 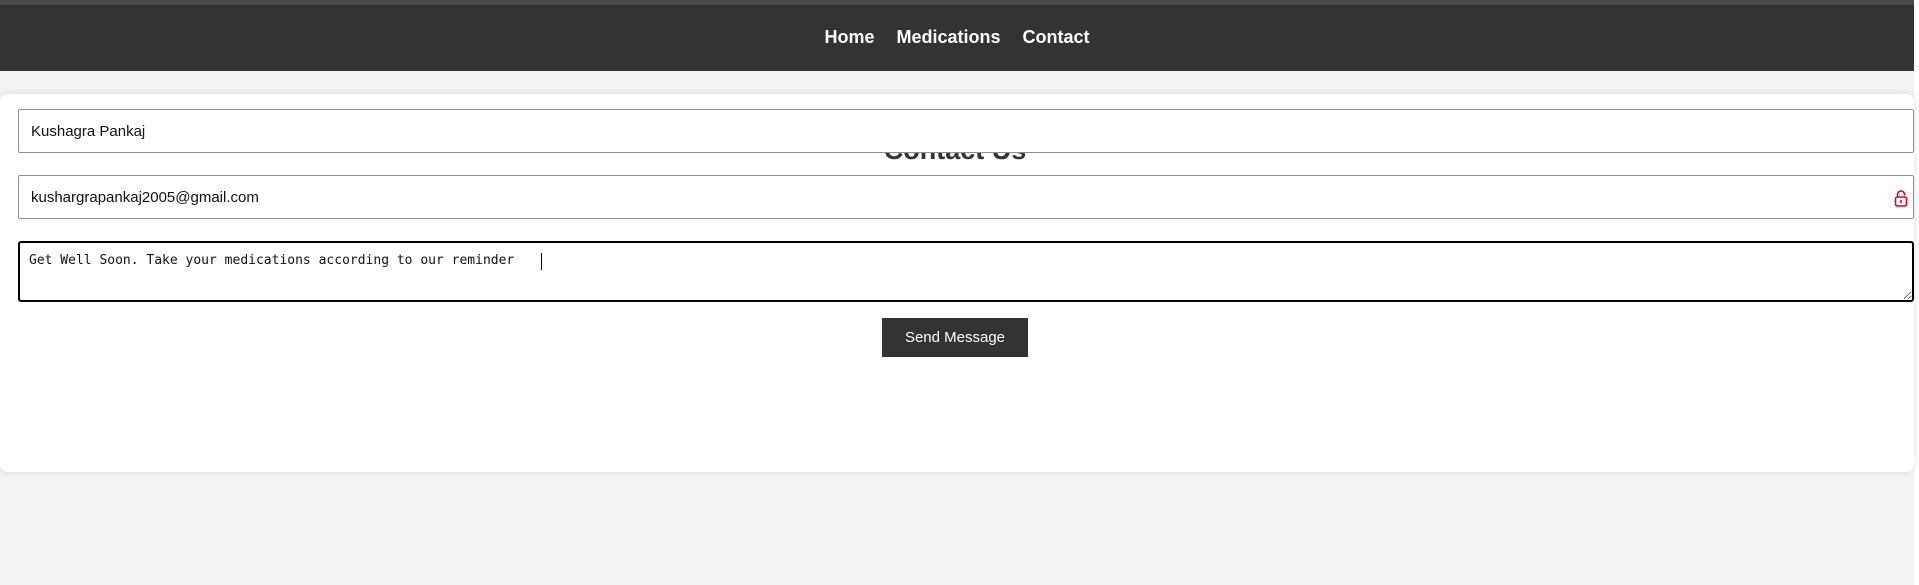 I want to click on lock-icon, so click(x=1901, y=198).